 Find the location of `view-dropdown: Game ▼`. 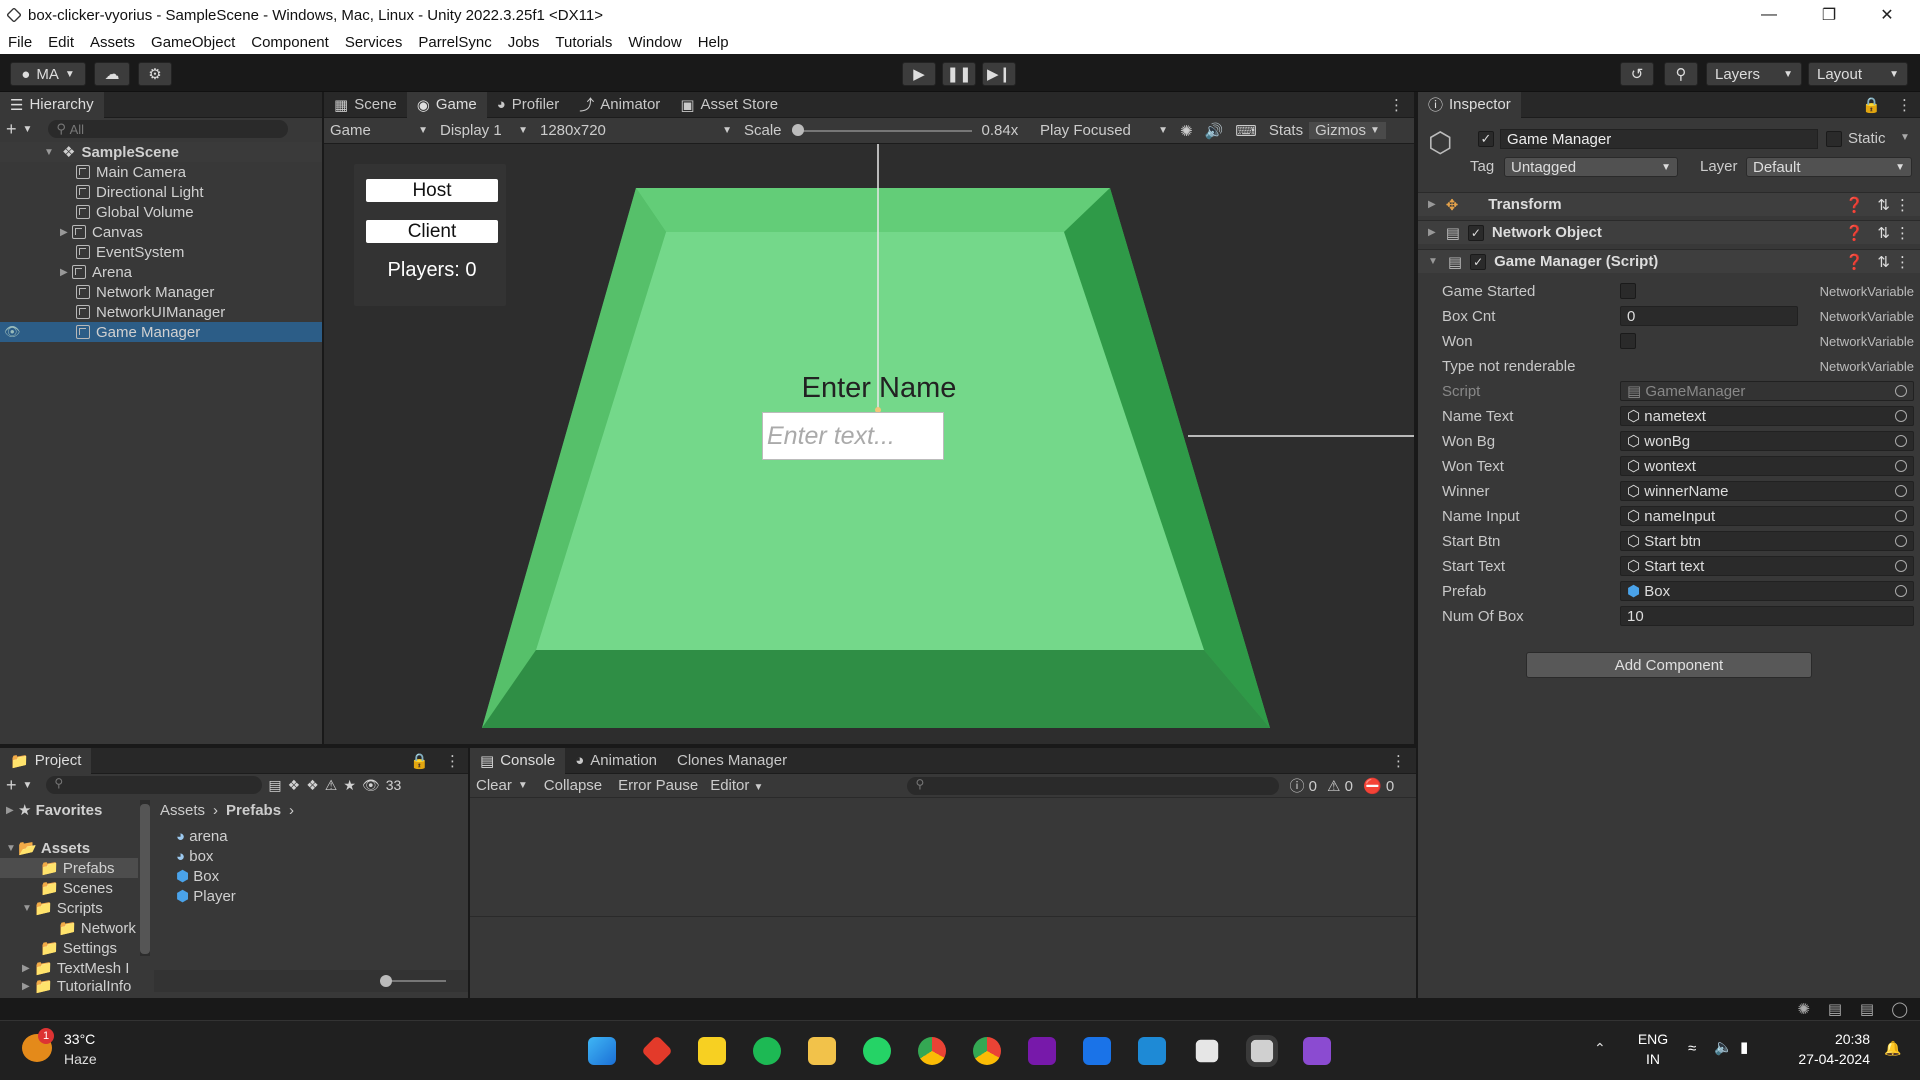

view-dropdown: Game ▼ is located at coordinates (379, 130).